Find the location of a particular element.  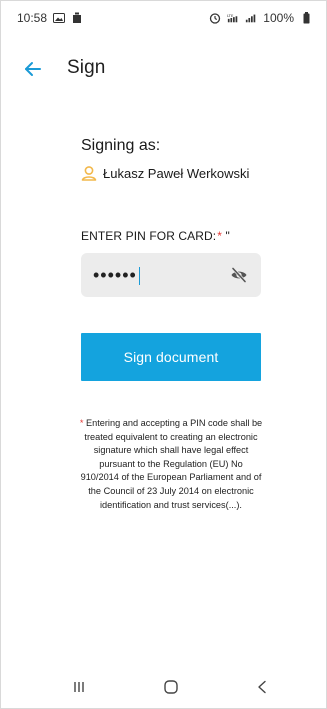

home-button is located at coordinates (171, 687).